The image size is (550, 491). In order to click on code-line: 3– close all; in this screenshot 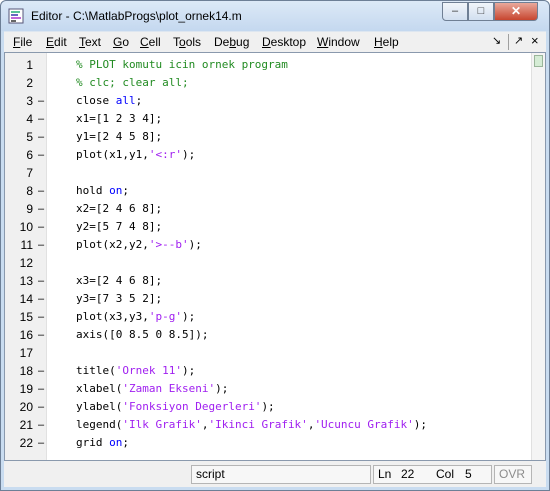, I will do `click(268, 101)`.